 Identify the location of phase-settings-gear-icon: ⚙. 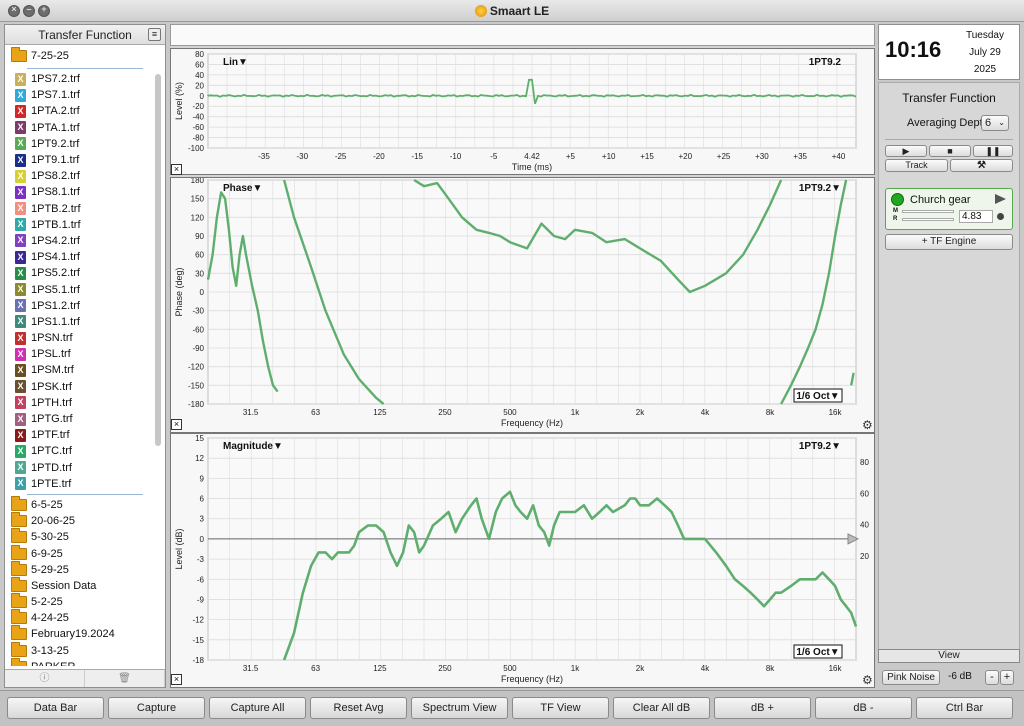
(868, 425).